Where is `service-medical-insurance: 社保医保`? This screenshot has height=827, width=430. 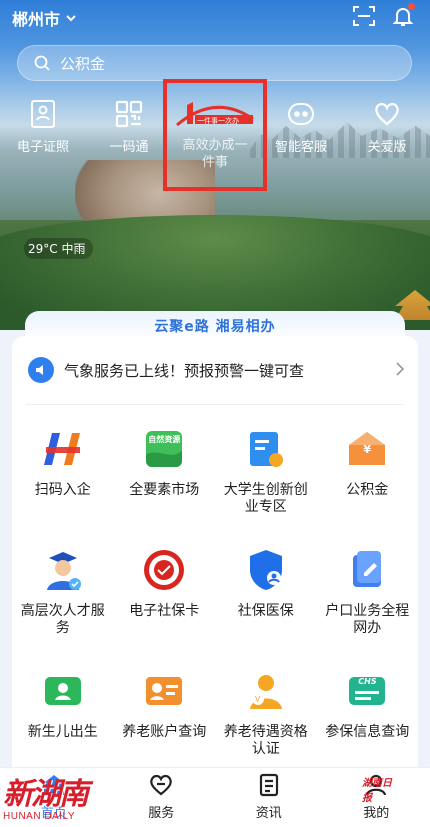 service-medical-insurance: 社保医保 is located at coordinates (266, 607).